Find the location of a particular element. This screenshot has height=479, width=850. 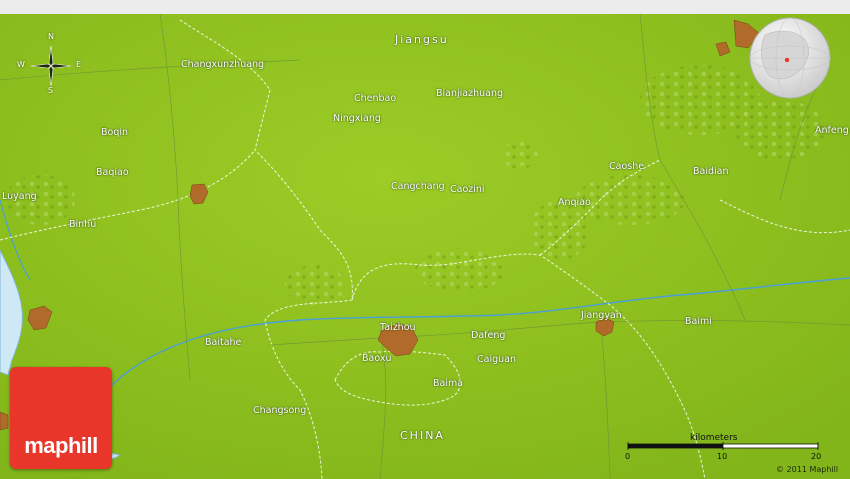

place-label: Caoshe is located at coordinates (626, 166).